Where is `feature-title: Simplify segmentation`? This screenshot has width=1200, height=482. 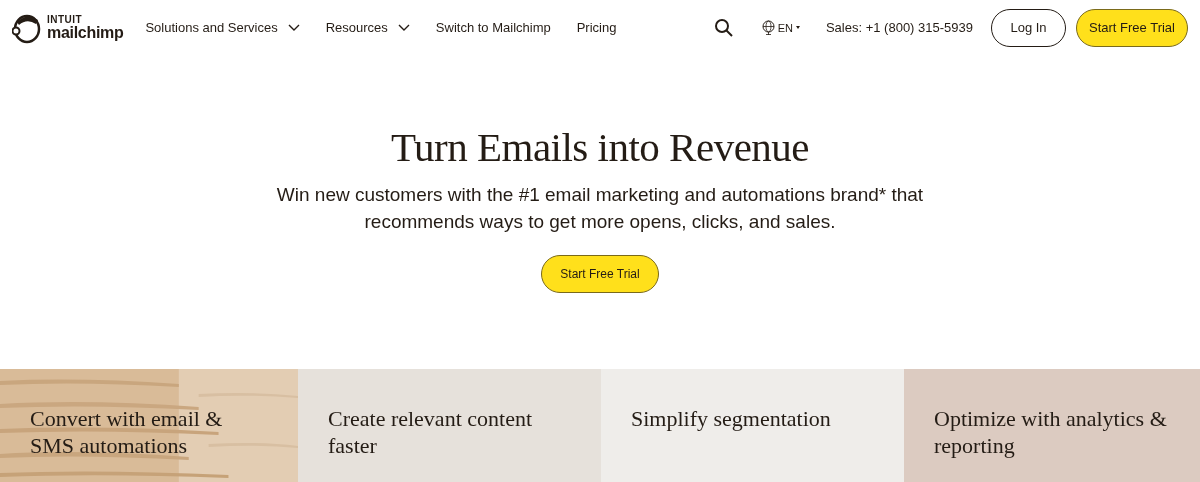
feature-title: Simplify segmentation is located at coordinates (731, 418).